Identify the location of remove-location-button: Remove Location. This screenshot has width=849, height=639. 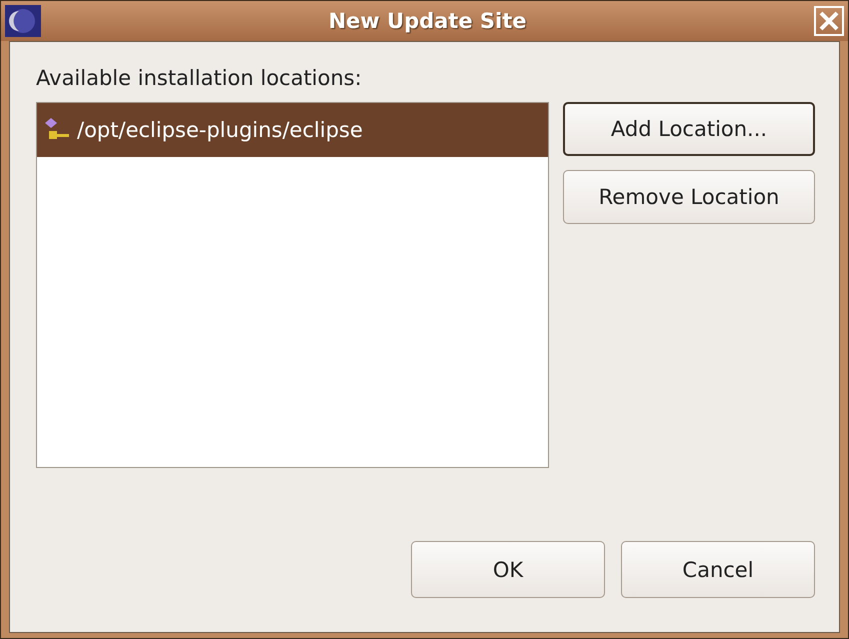
(689, 197).